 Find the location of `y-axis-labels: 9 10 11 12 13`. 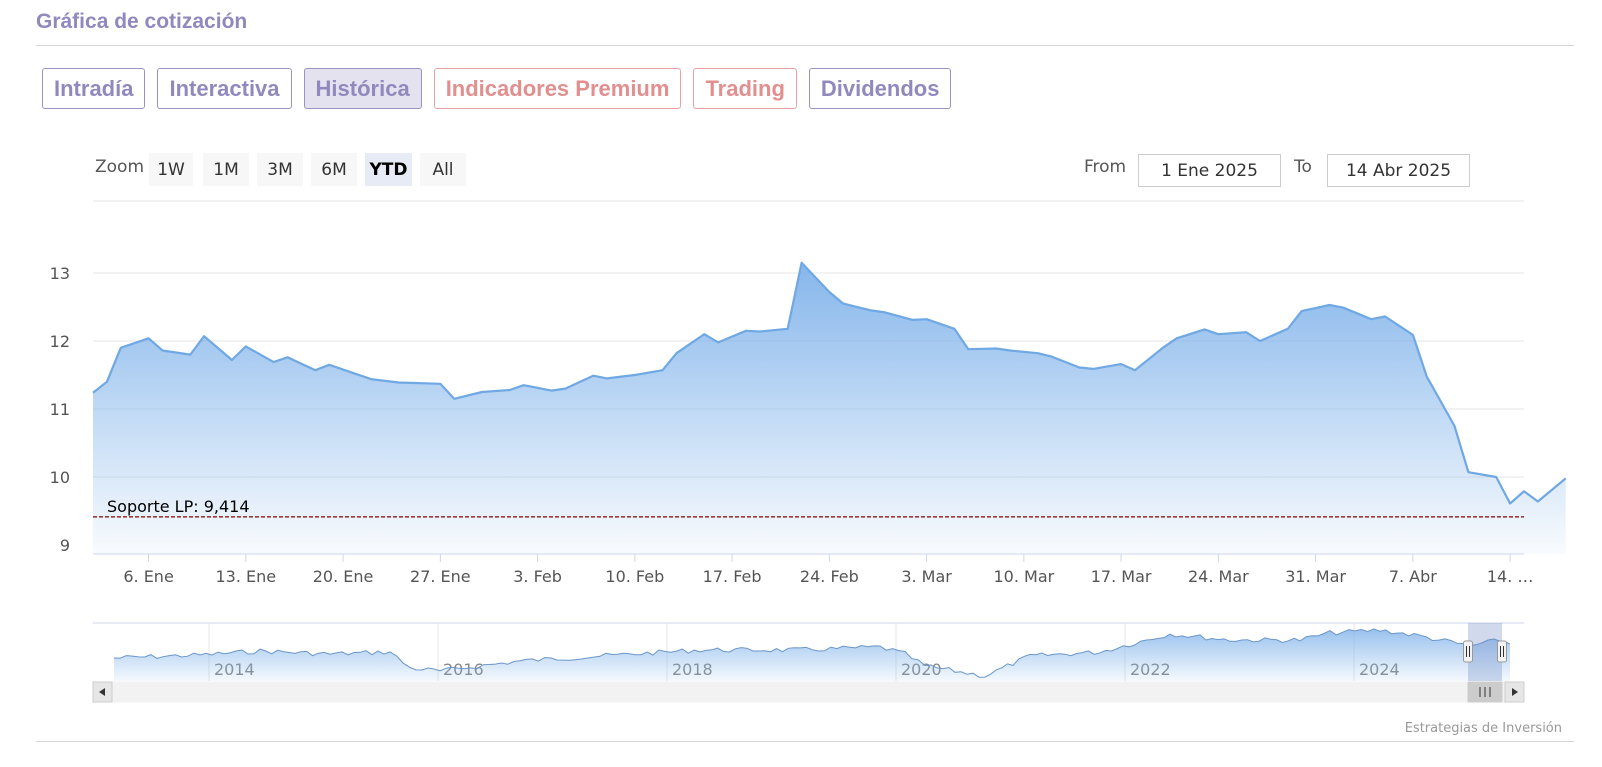

y-axis-labels: 9 10 11 12 13 is located at coordinates (60, 409).